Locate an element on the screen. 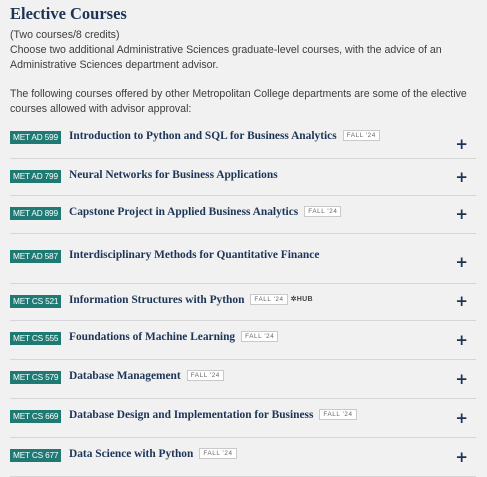 This screenshot has width=487, height=477. course-title-text: Database Management is located at coordinates (125, 376).